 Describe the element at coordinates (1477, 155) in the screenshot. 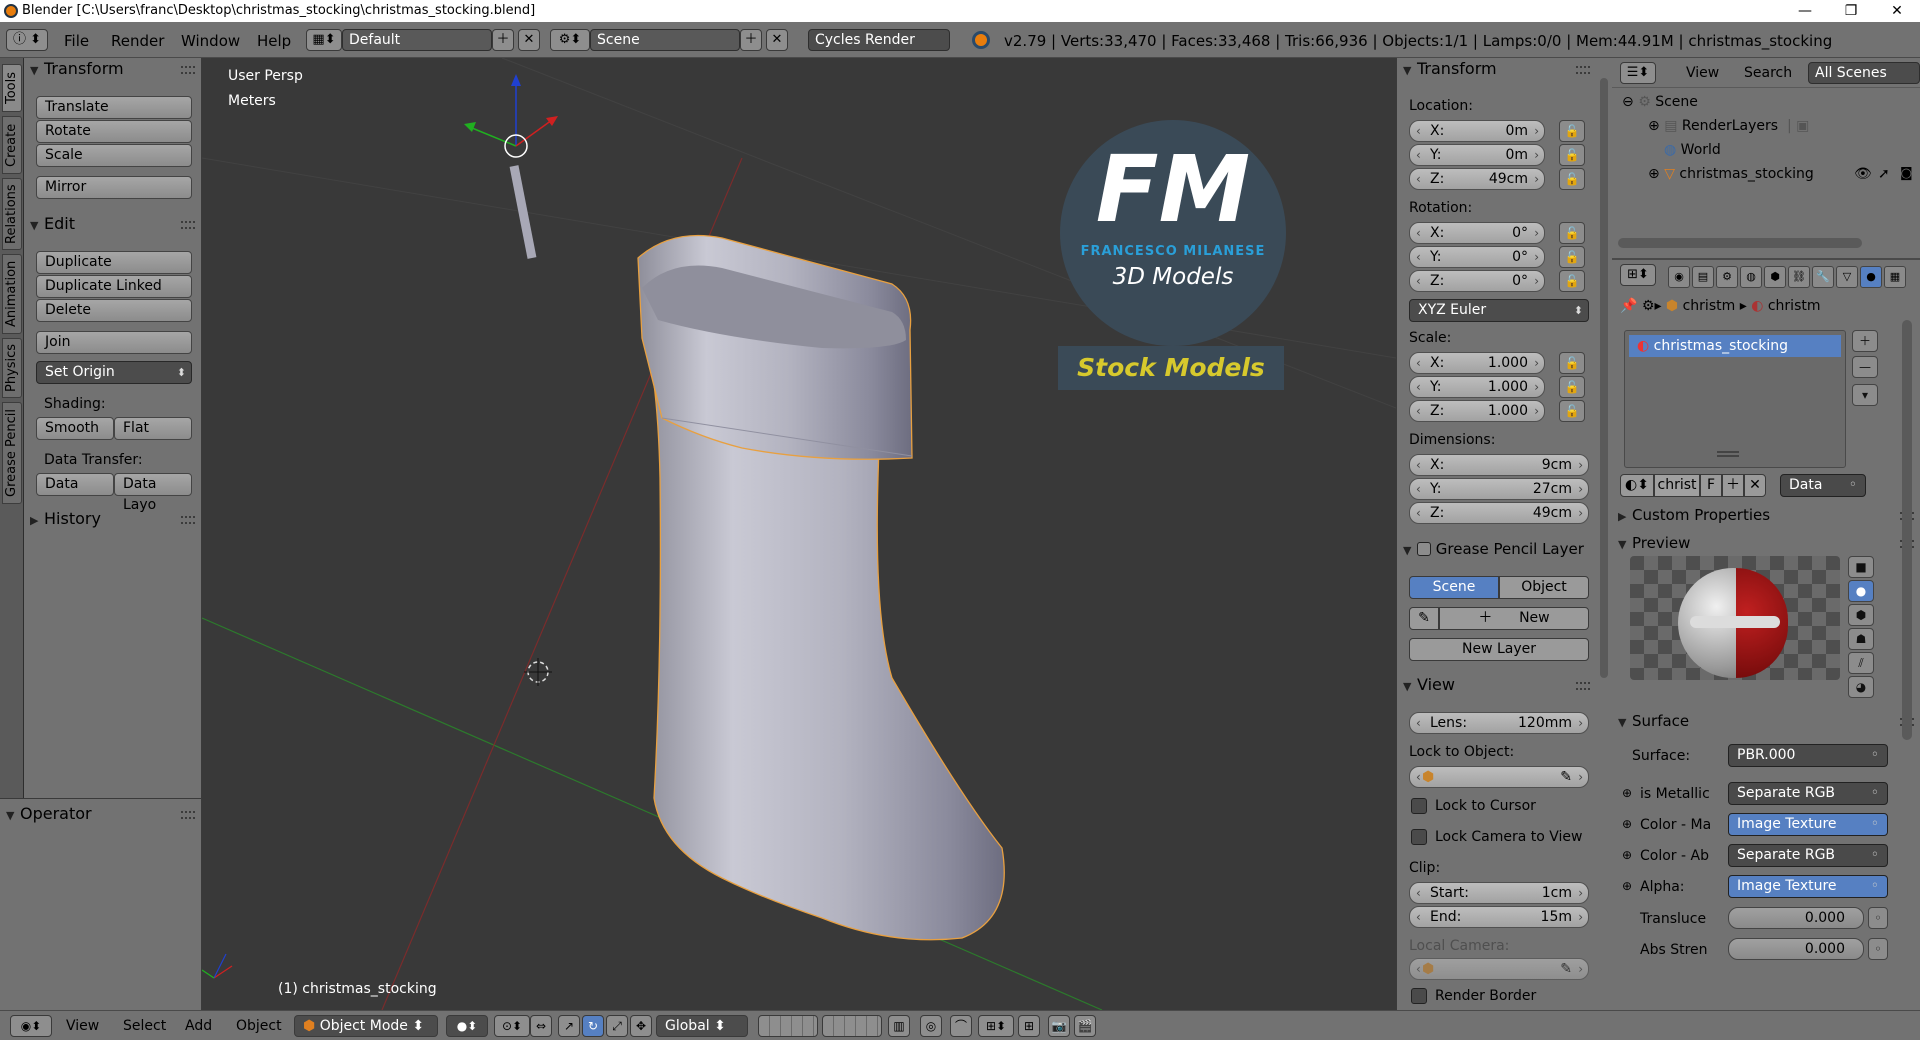

I see `location-y-field: Y:0m` at that location.